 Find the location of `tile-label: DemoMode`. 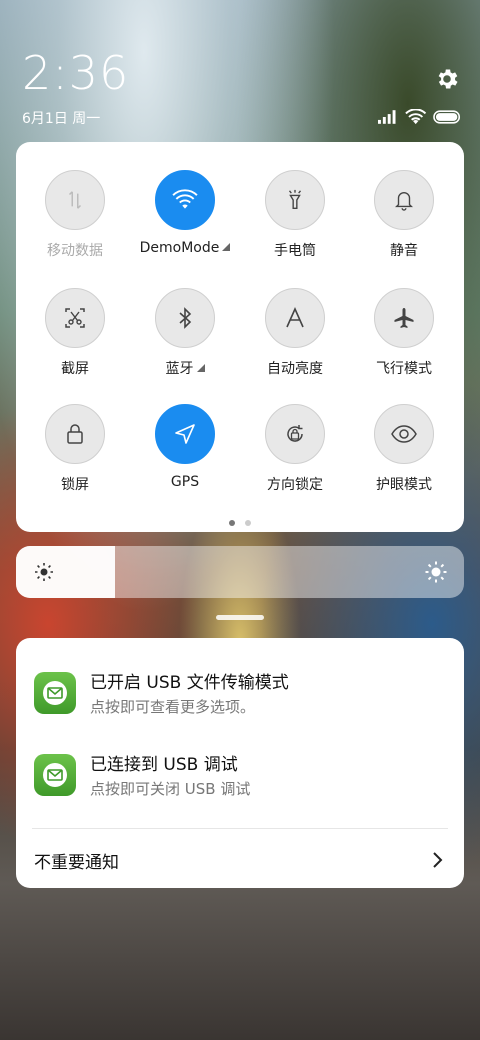

tile-label: DemoMode is located at coordinates (185, 248).